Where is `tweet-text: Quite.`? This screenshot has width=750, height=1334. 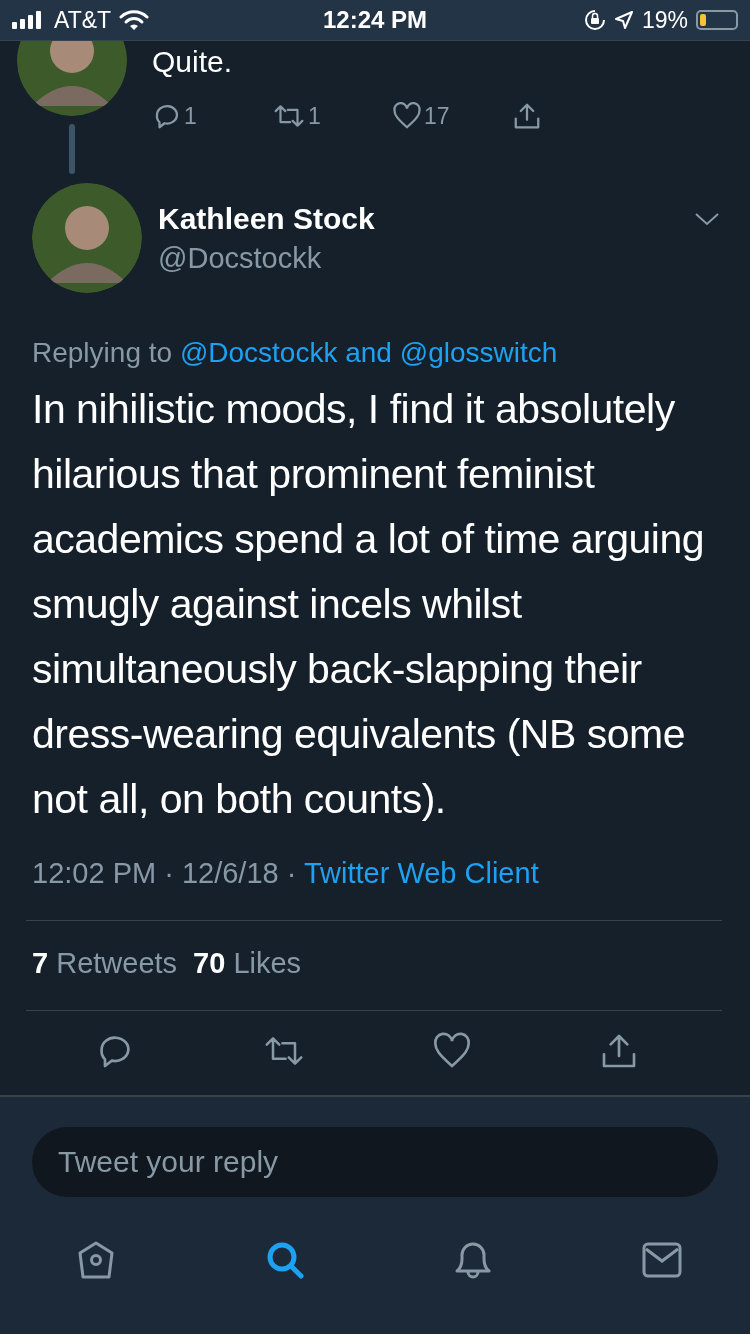
tweet-text: Quite. is located at coordinates (193, 62).